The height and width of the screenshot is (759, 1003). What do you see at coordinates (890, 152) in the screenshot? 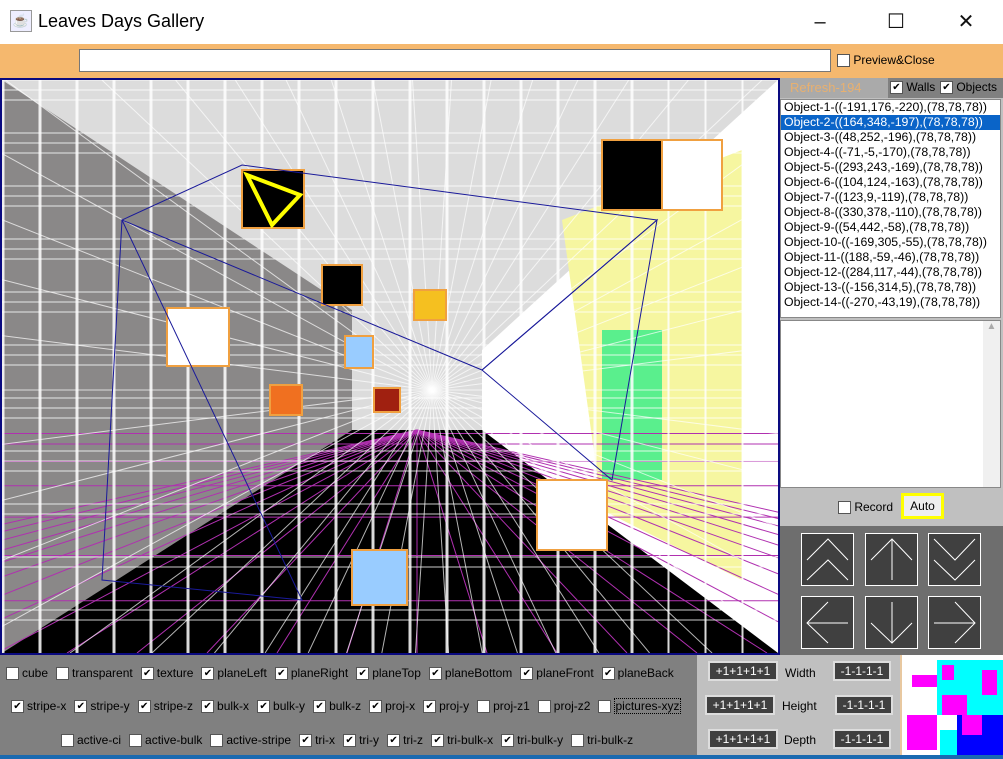
I see `list-item: Object-4-((-71,-5,-170),(78,78,78))` at bounding box center [890, 152].